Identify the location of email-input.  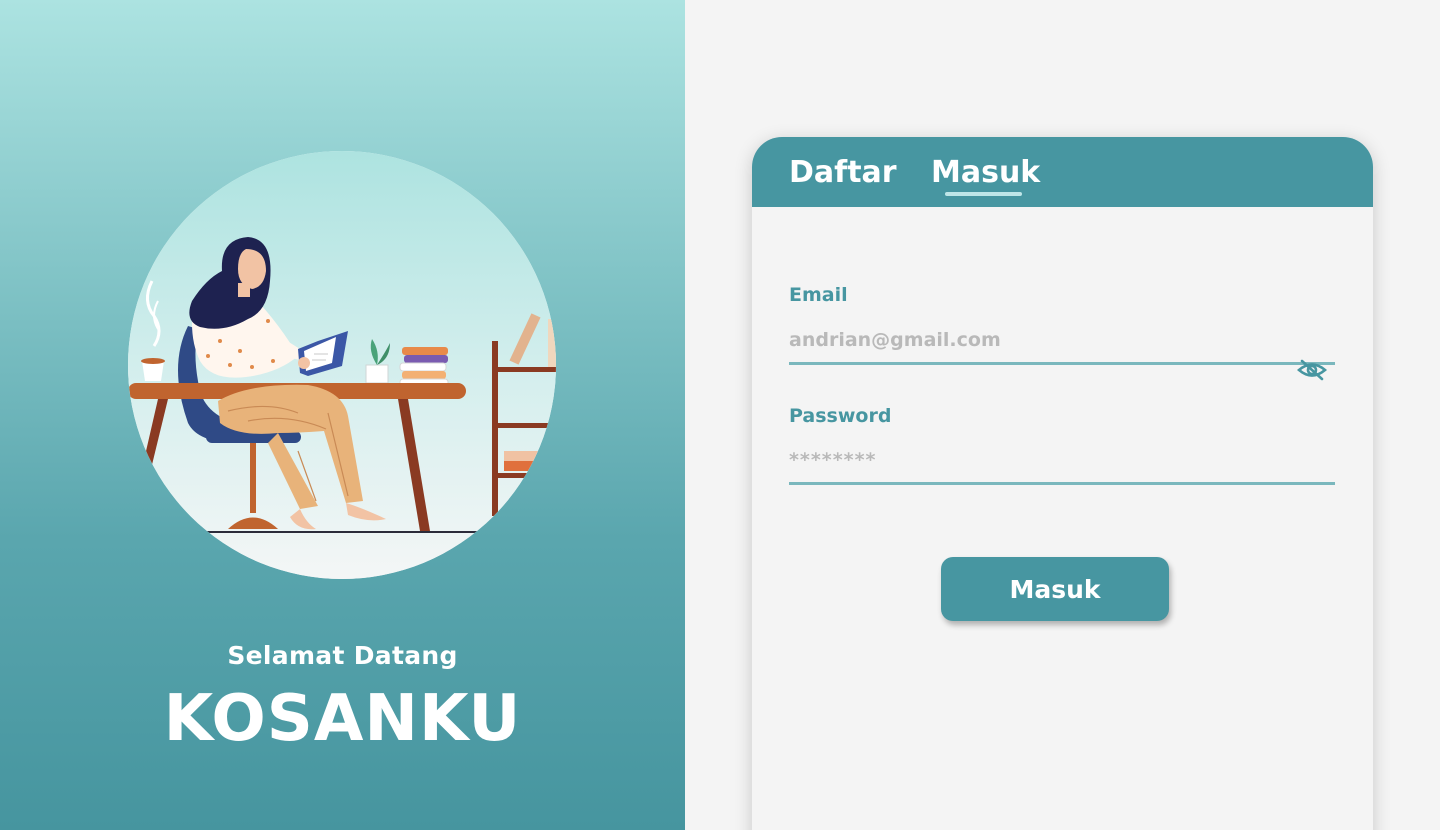
(1062, 344).